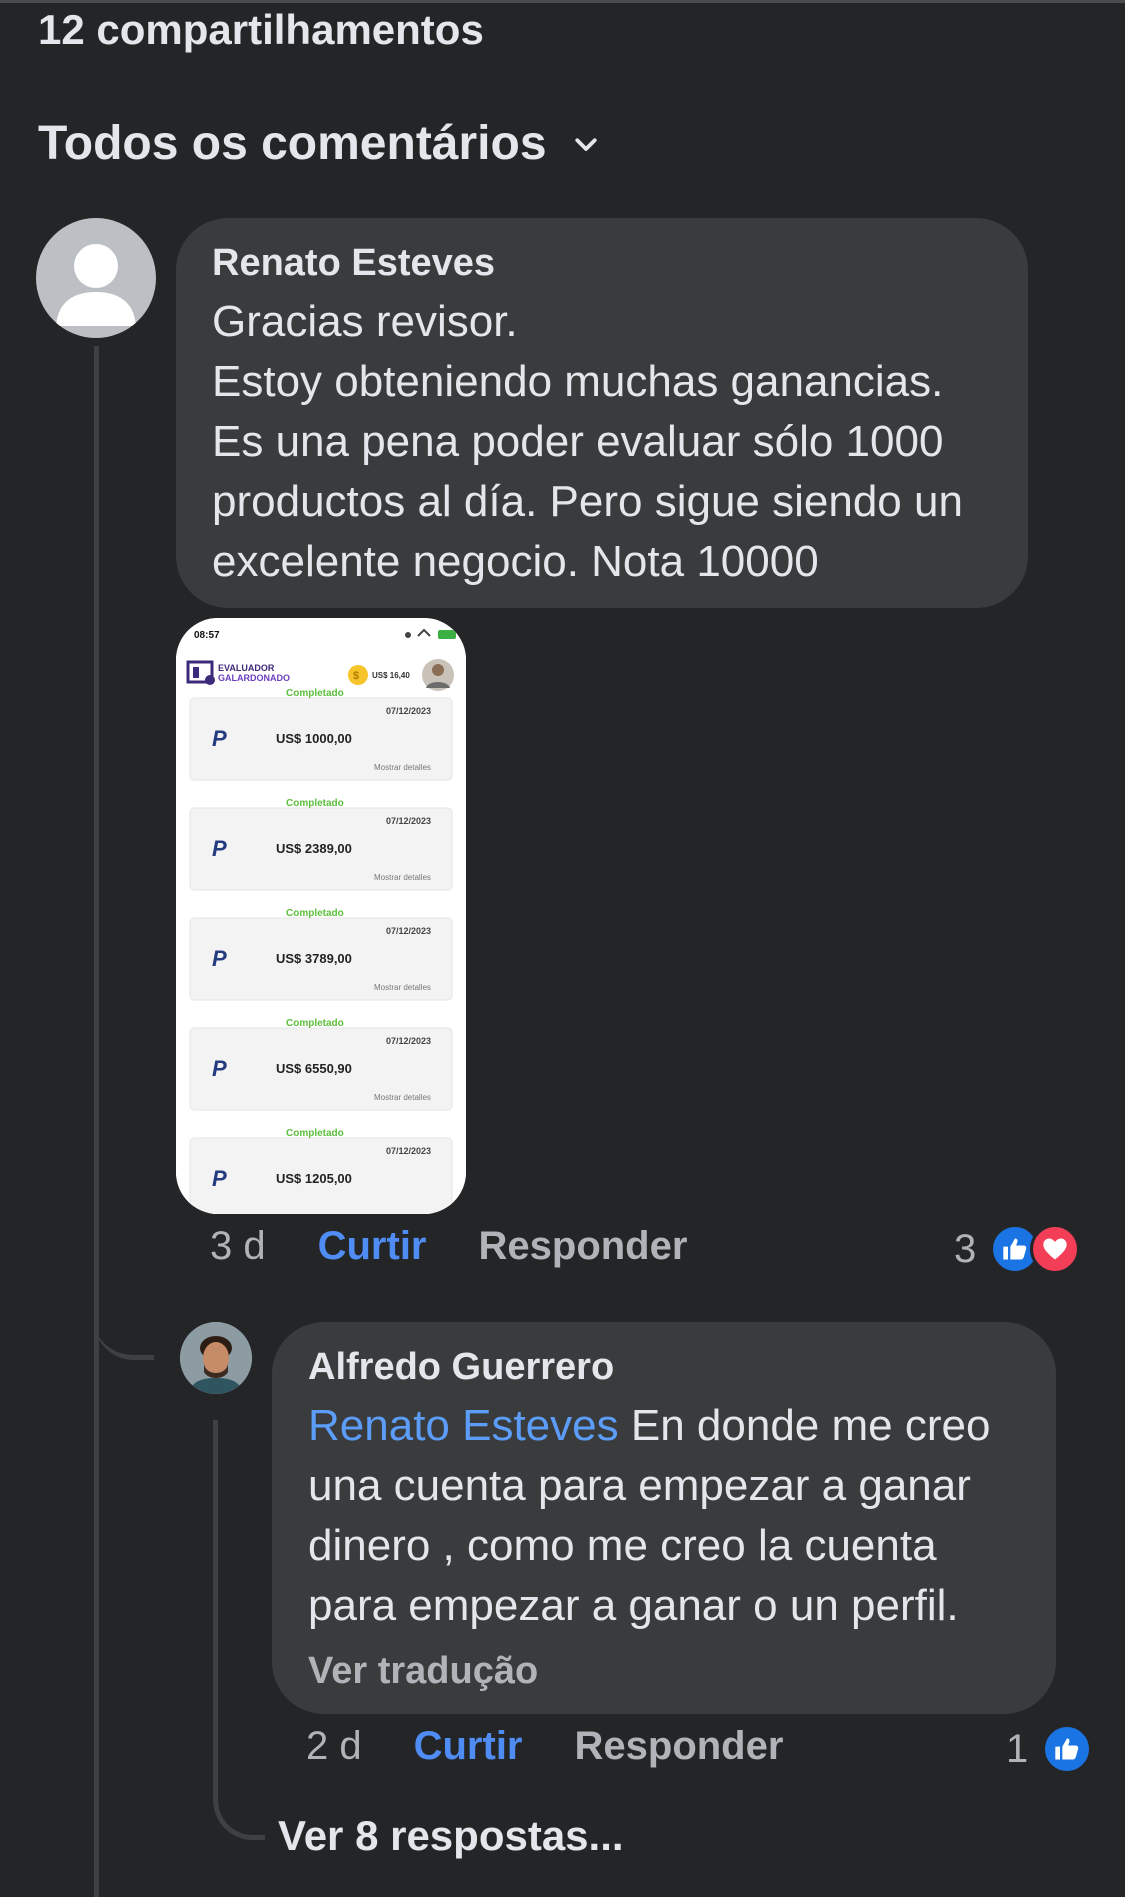  I want to click on default-profile-icon, so click(96, 285).